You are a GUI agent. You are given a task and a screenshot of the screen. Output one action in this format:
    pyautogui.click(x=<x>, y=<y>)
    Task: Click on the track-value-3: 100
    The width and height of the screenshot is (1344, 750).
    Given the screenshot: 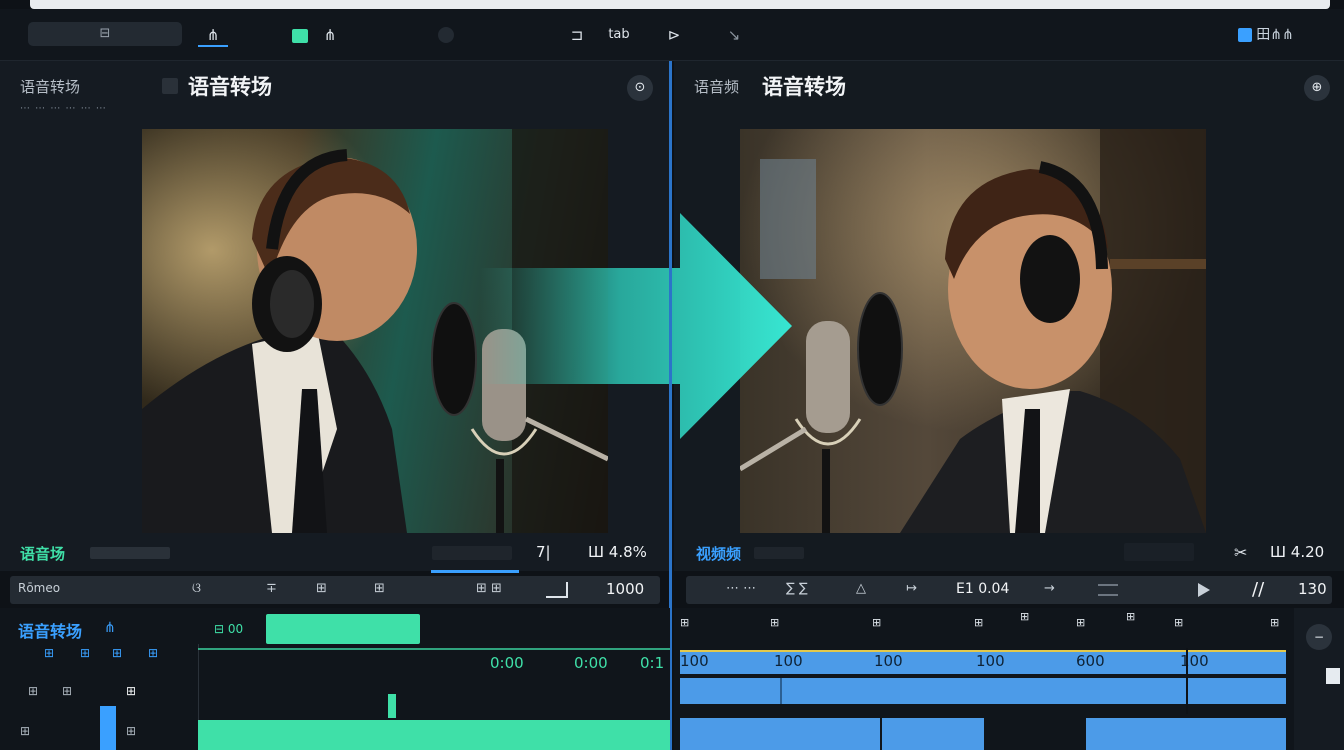 What is the action you would take?
    pyautogui.click(x=888, y=661)
    